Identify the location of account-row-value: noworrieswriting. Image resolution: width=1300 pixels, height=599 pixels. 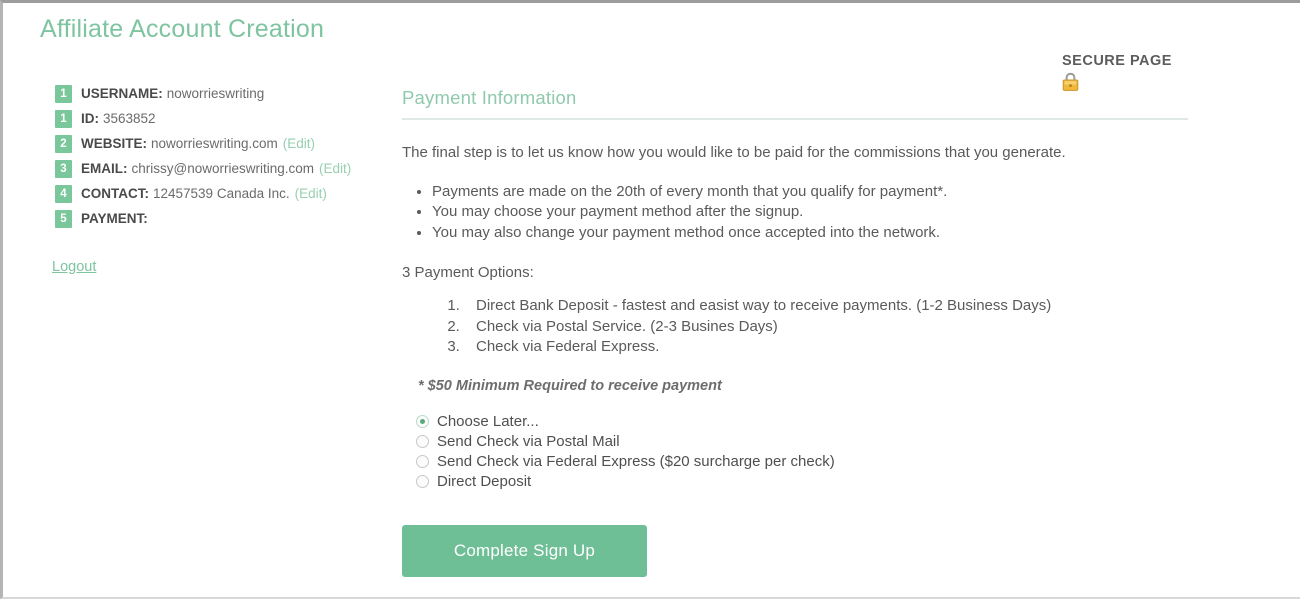
(215, 93).